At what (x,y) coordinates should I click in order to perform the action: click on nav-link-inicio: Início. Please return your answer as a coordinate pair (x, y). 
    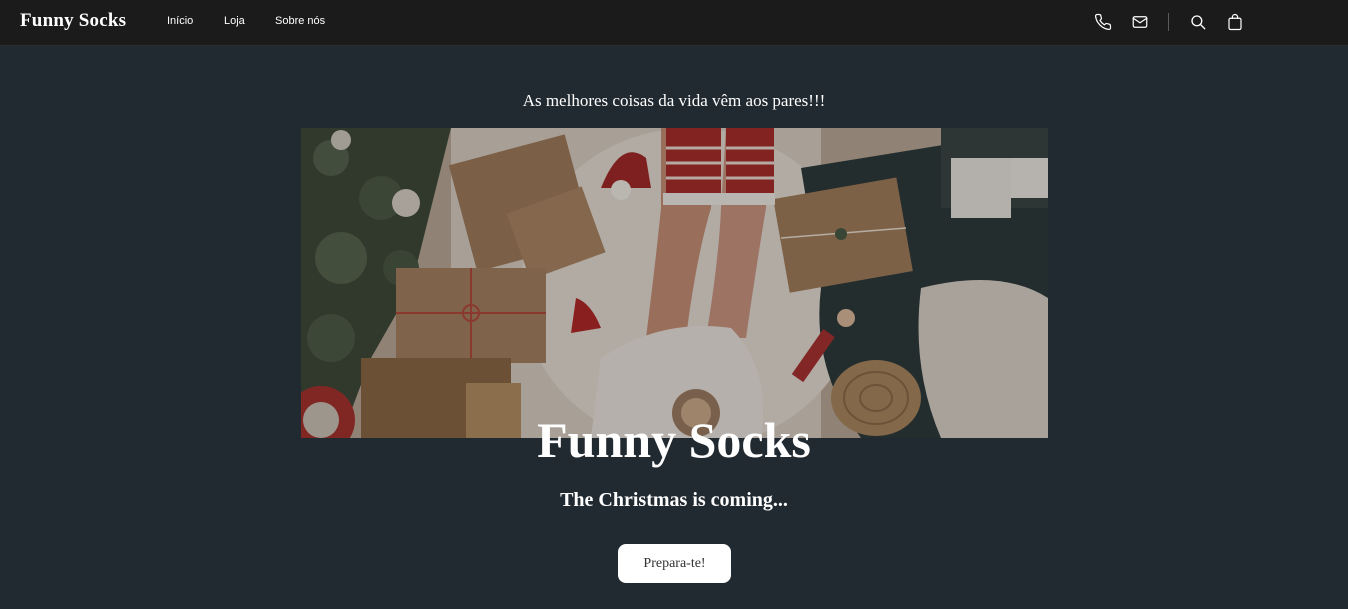
    Looking at the image, I should click on (180, 21).